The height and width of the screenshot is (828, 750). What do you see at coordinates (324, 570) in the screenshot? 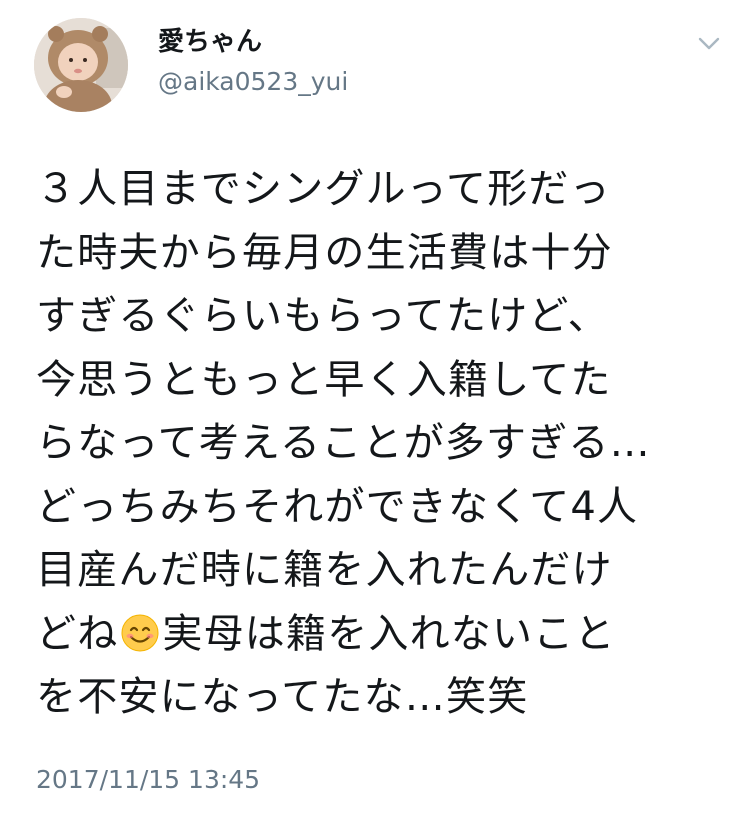
I see `tweet-text-line: 目産んだ時に籍を入れたんだけ` at bounding box center [324, 570].